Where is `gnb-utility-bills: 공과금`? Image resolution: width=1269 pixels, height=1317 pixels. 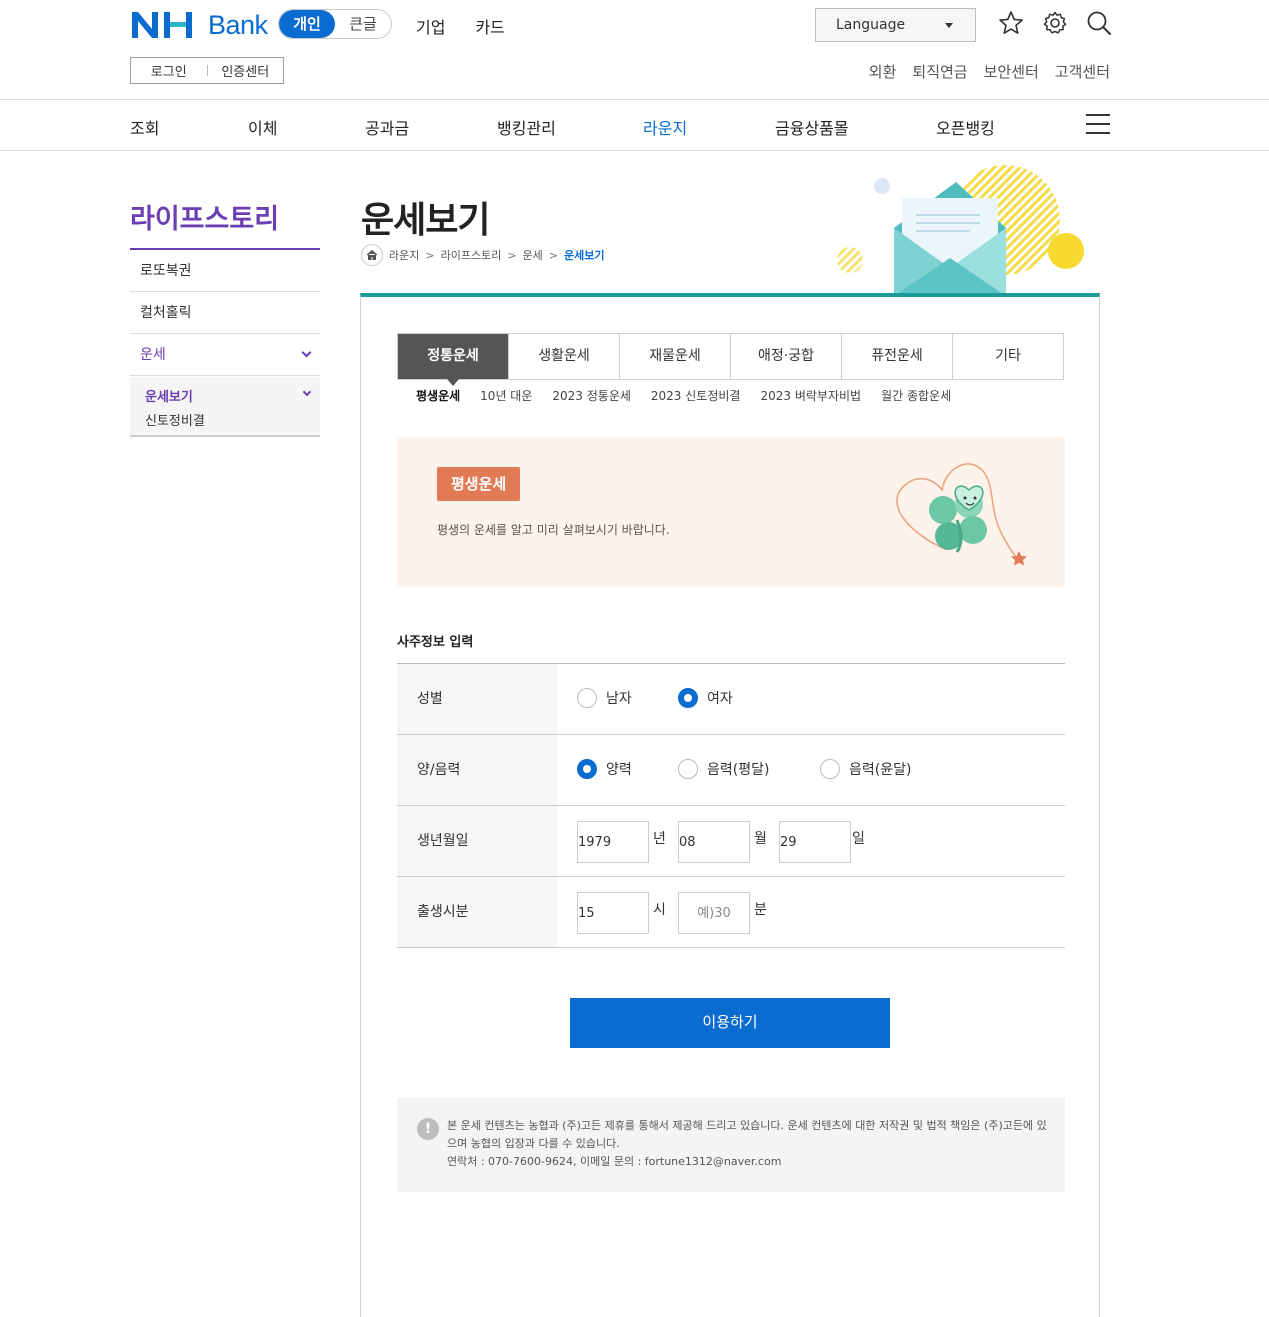 gnb-utility-bills: 공과금 is located at coordinates (387, 127).